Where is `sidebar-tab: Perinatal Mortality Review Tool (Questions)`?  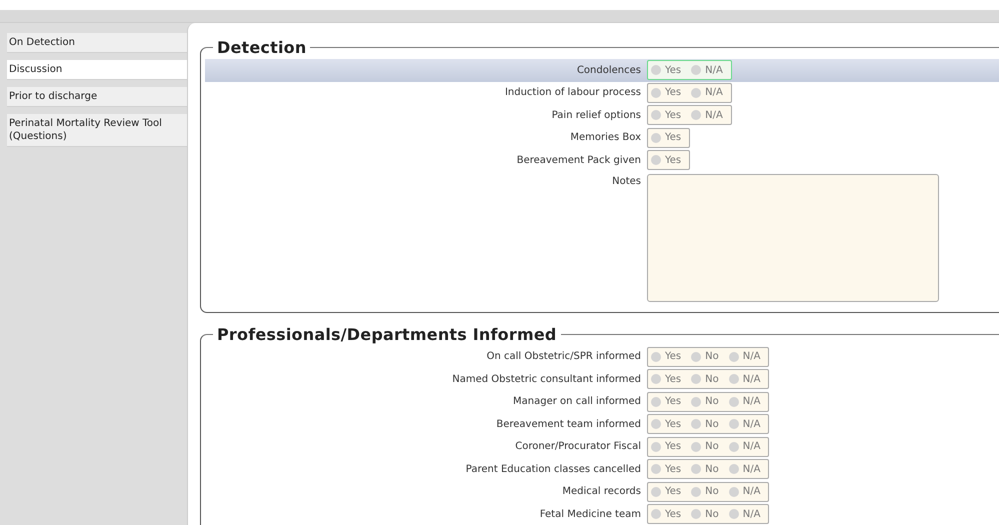
sidebar-tab: Perinatal Mortality Review Tool (Questions) is located at coordinates (97, 130).